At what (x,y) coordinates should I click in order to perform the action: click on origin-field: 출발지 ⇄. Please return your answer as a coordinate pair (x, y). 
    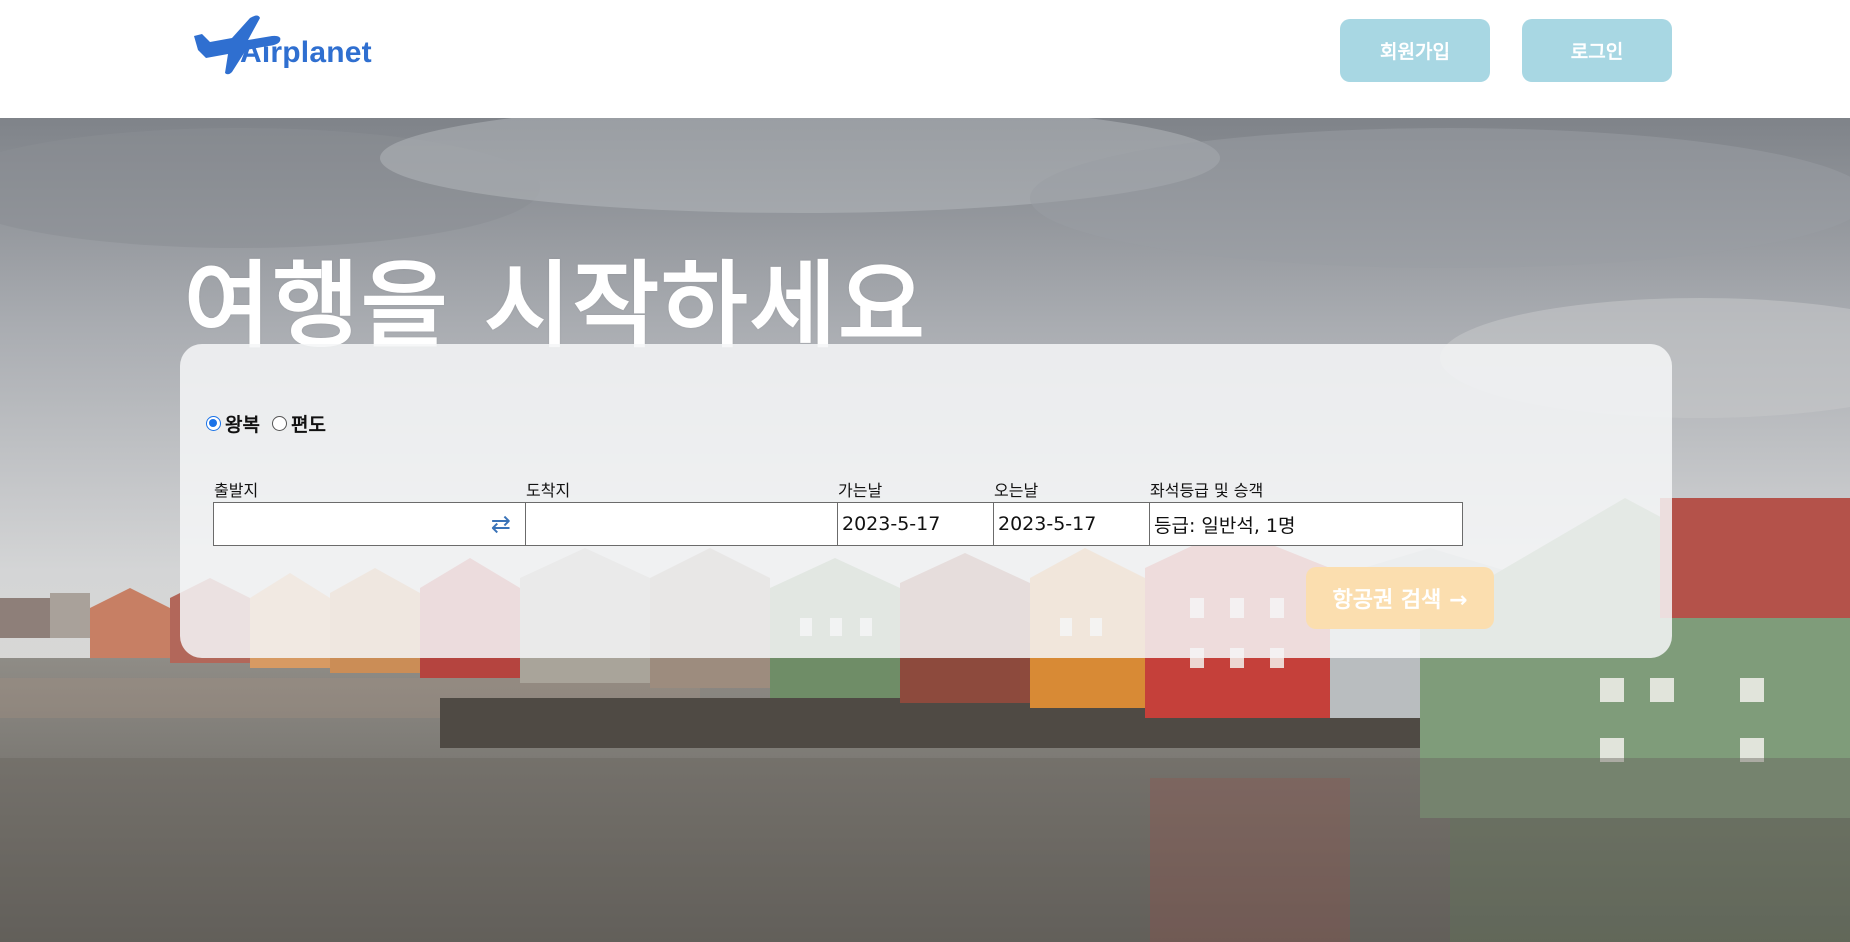
    Looking at the image, I should click on (369, 513).